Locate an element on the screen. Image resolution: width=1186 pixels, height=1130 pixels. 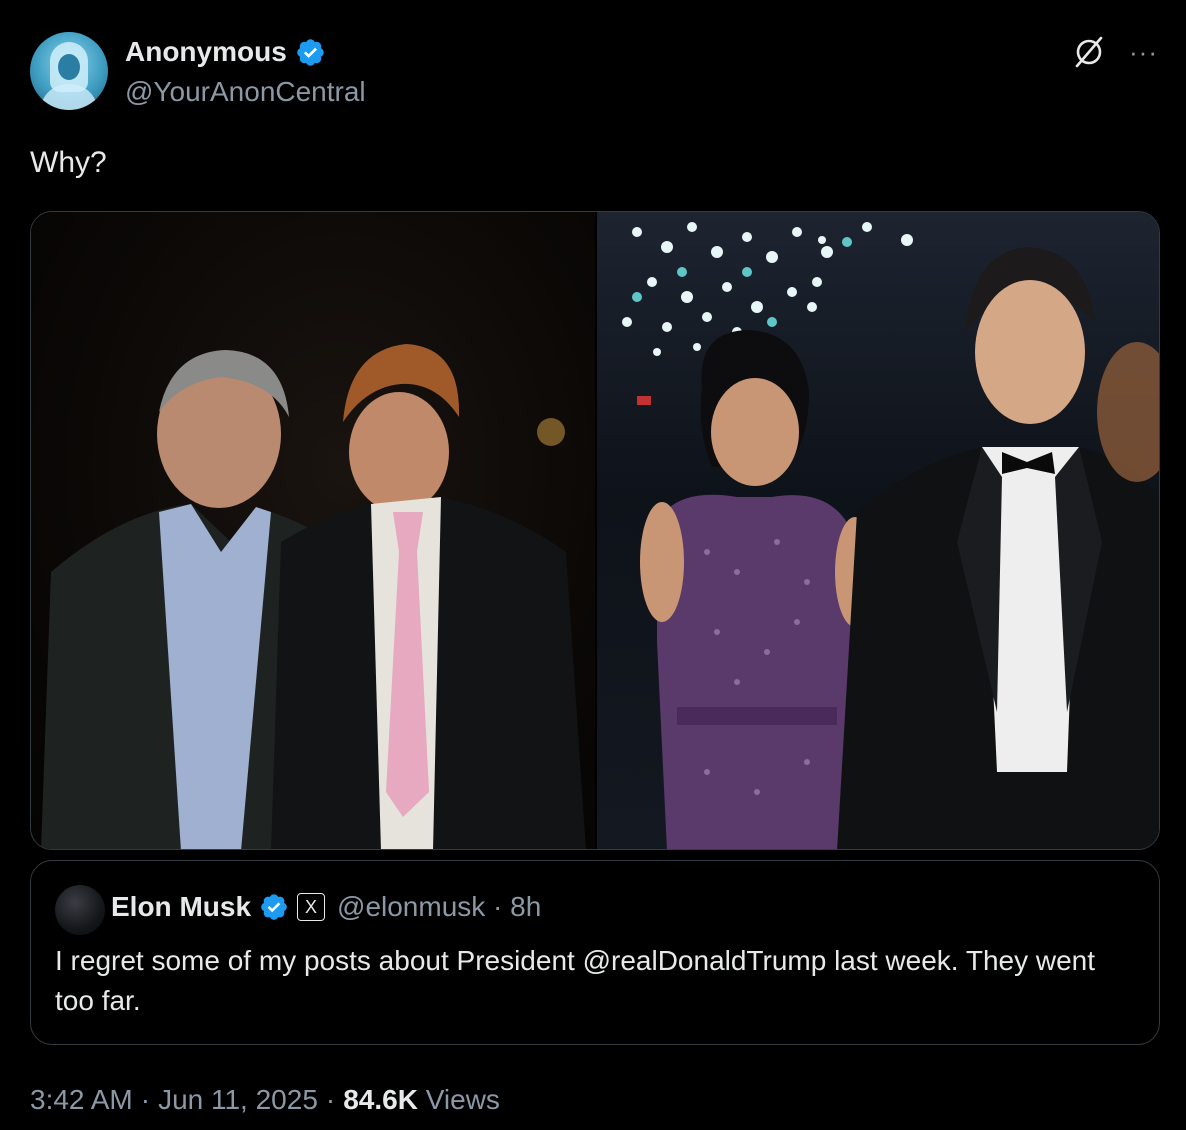
grok-icon is located at coordinates (1089, 52).